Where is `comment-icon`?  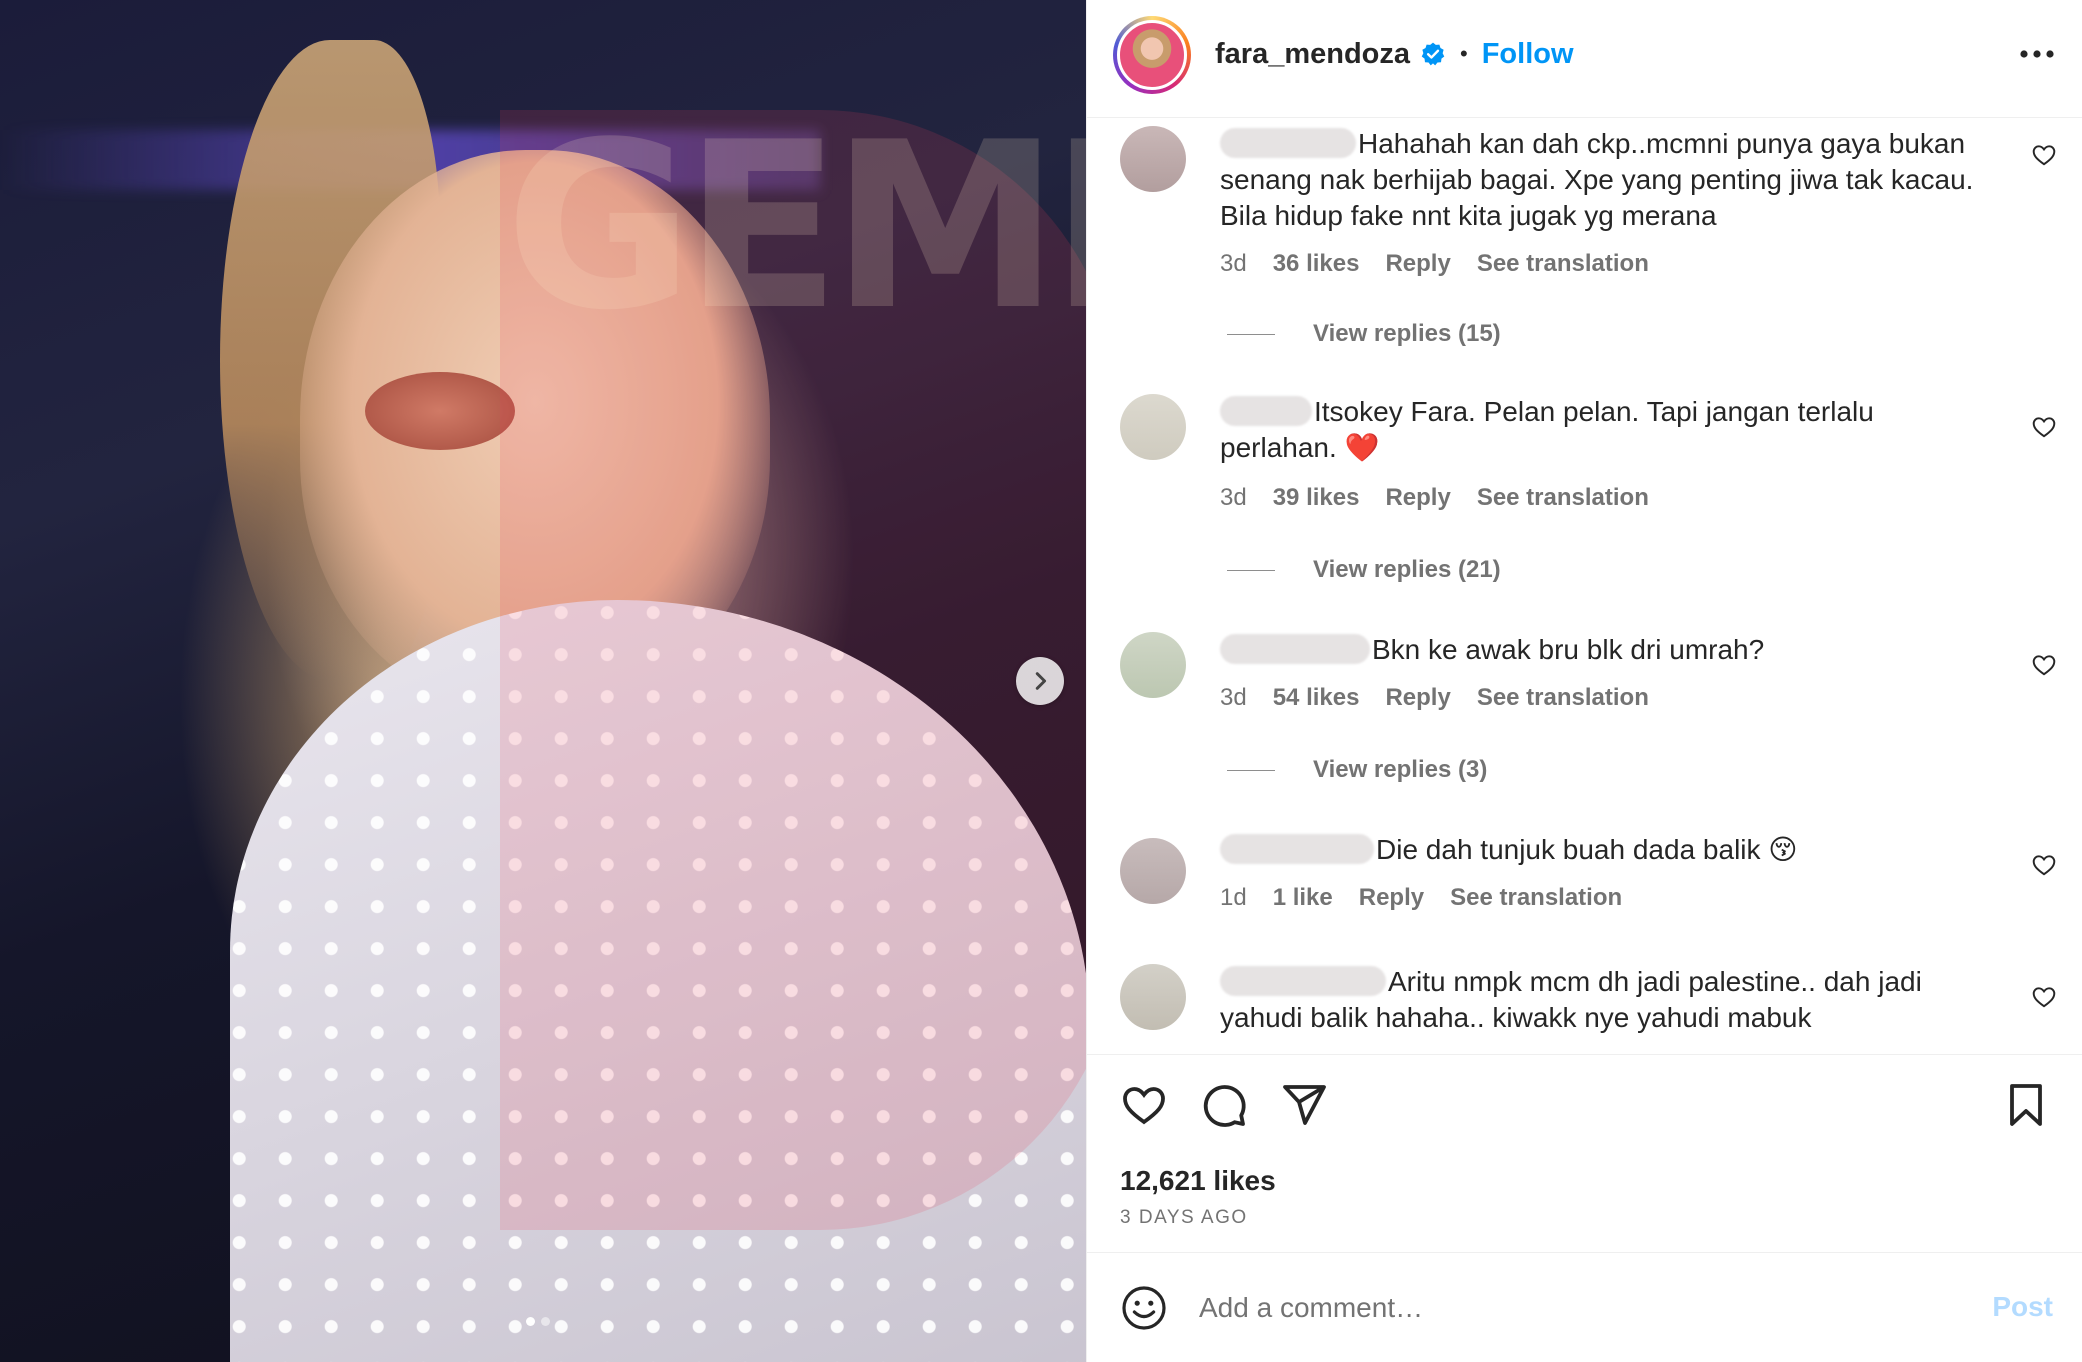 comment-icon is located at coordinates (1224, 1105).